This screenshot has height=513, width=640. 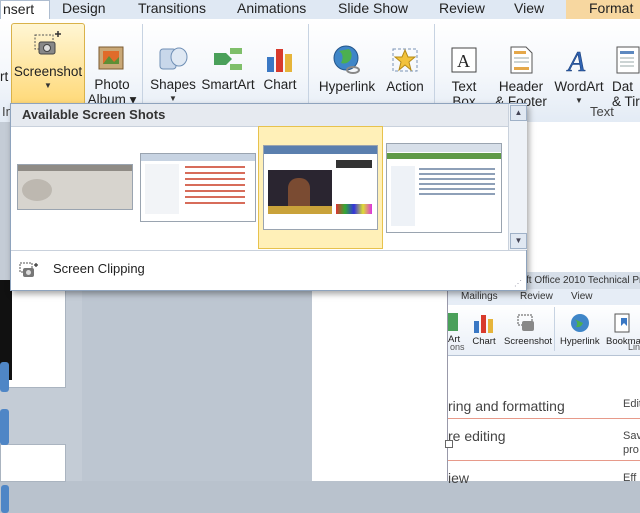 What do you see at coordinates (626, 101) in the screenshot?
I see `date-time-label-2: & Tir` at bounding box center [626, 101].